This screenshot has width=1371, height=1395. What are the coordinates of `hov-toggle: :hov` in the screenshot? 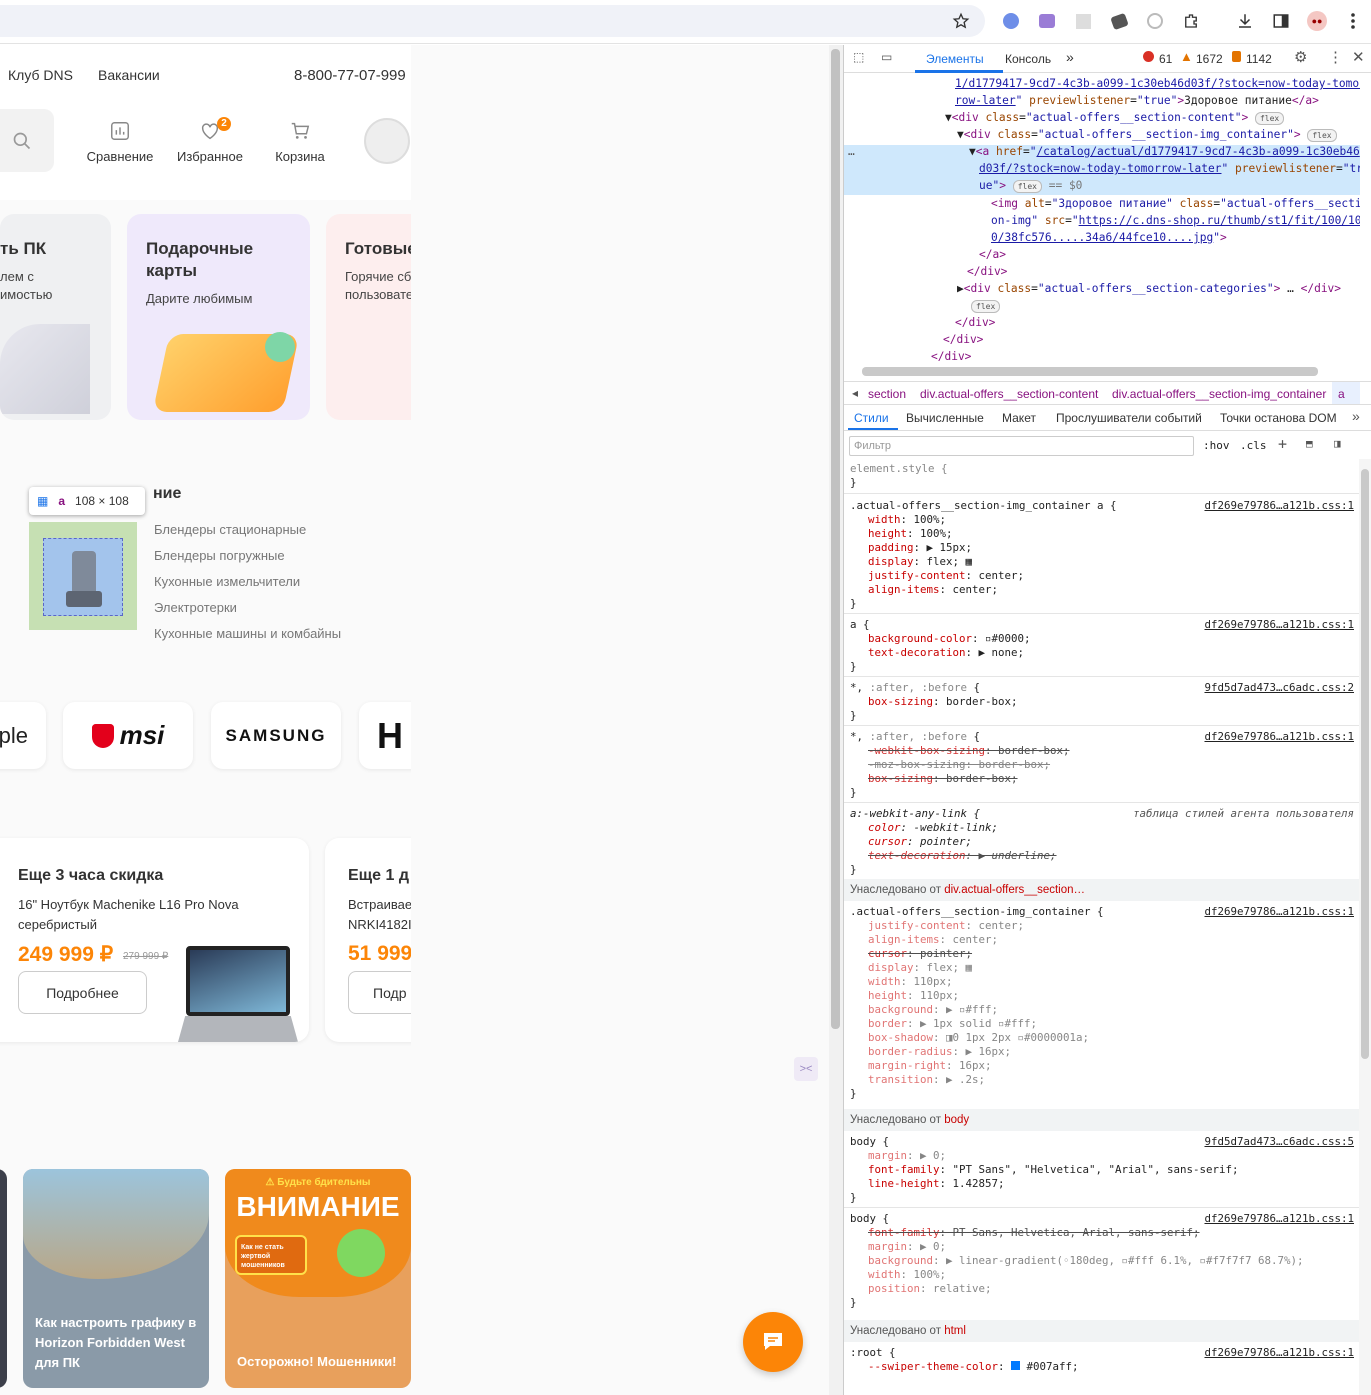 It's located at (1216, 445).